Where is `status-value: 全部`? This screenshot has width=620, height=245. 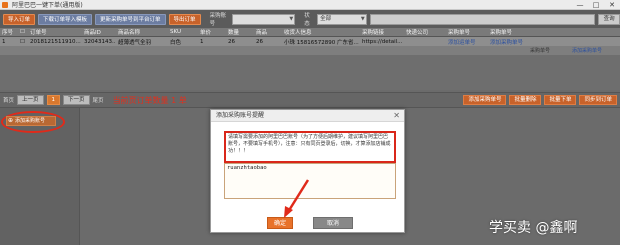
status-value: 全部 is located at coordinates (326, 18).